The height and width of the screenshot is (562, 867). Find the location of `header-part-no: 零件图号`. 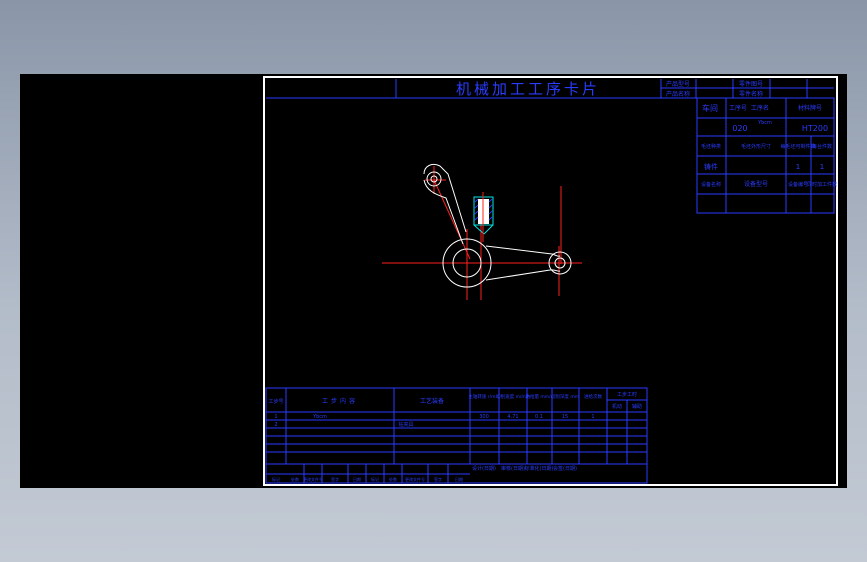

header-part-no: 零件图号 is located at coordinates (751, 84).